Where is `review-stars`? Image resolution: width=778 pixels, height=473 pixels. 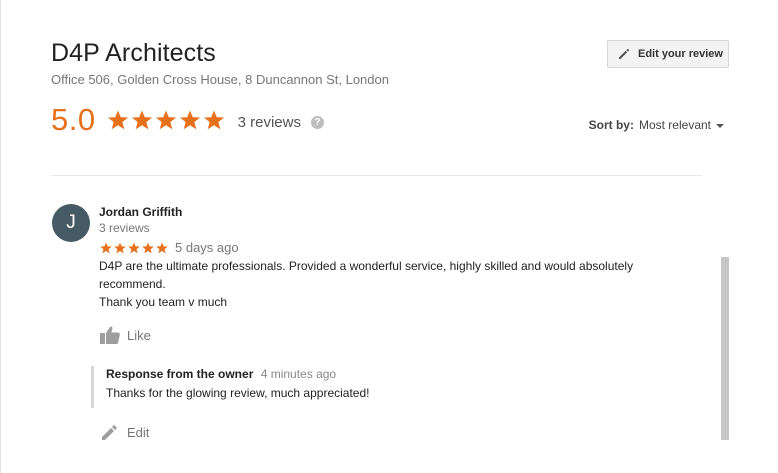 review-stars is located at coordinates (134, 248).